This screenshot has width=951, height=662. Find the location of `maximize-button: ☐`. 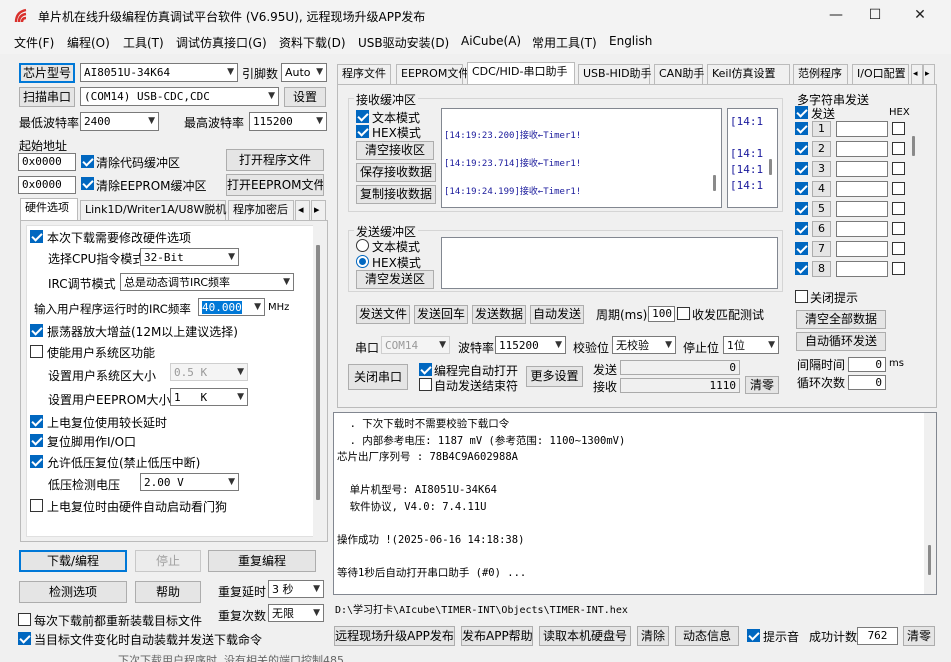

maximize-button: ☐ is located at coordinates (875, 16).